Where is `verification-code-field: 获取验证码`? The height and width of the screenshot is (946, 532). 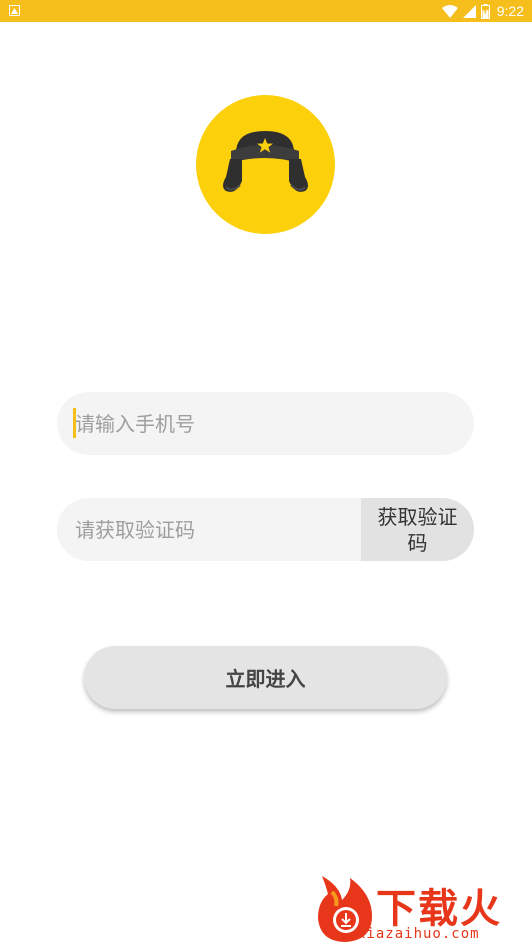
verification-code-field: 获取验证码 is located at coordinates (265, 529).